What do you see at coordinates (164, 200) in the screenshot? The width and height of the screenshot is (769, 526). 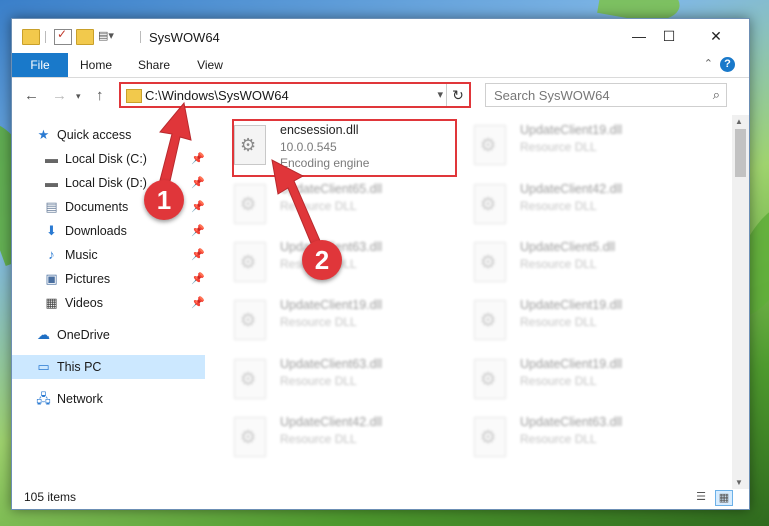 I see `callout-1: 1` at bounding box center [164, 200].